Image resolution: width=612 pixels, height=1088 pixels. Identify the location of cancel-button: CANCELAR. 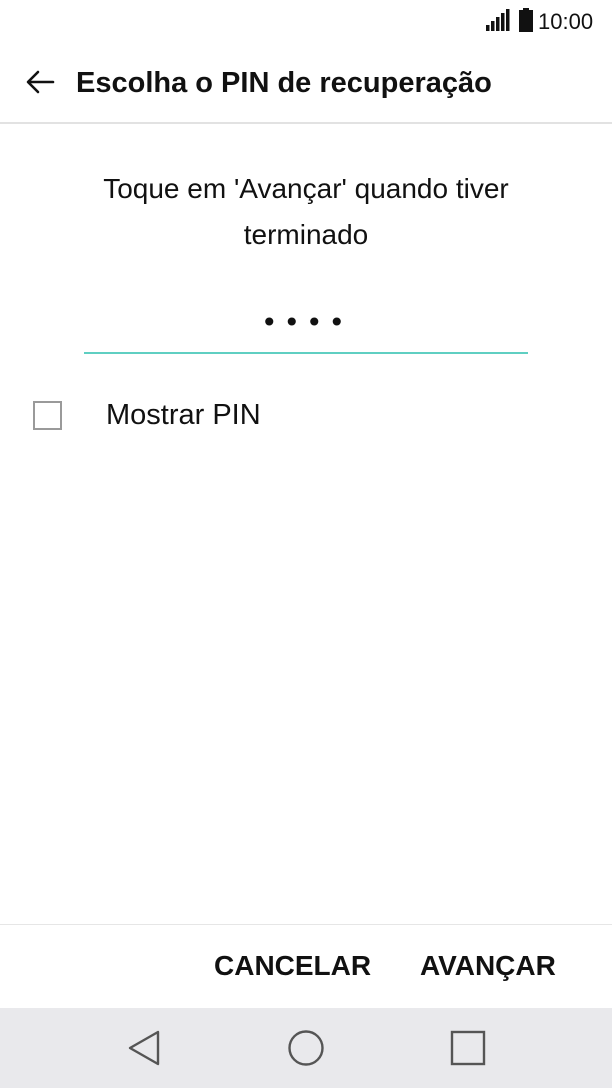
(292, 966).